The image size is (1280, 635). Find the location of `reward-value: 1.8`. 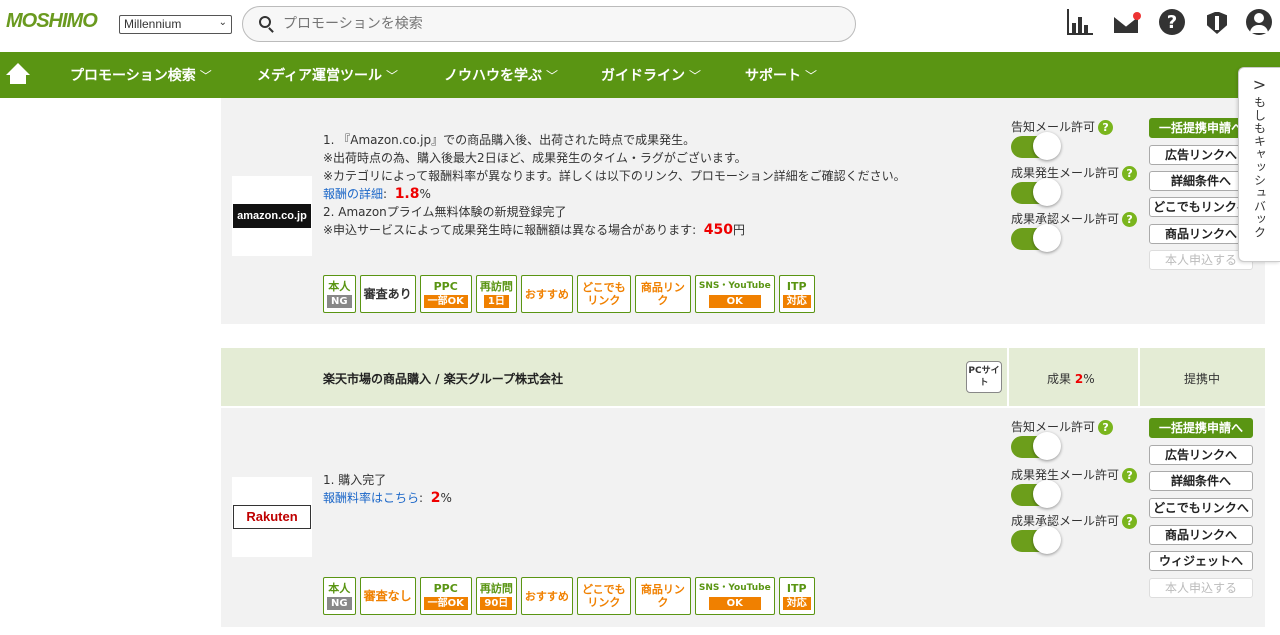

reward-value: 1.8 is located at coordinates (407, 194).